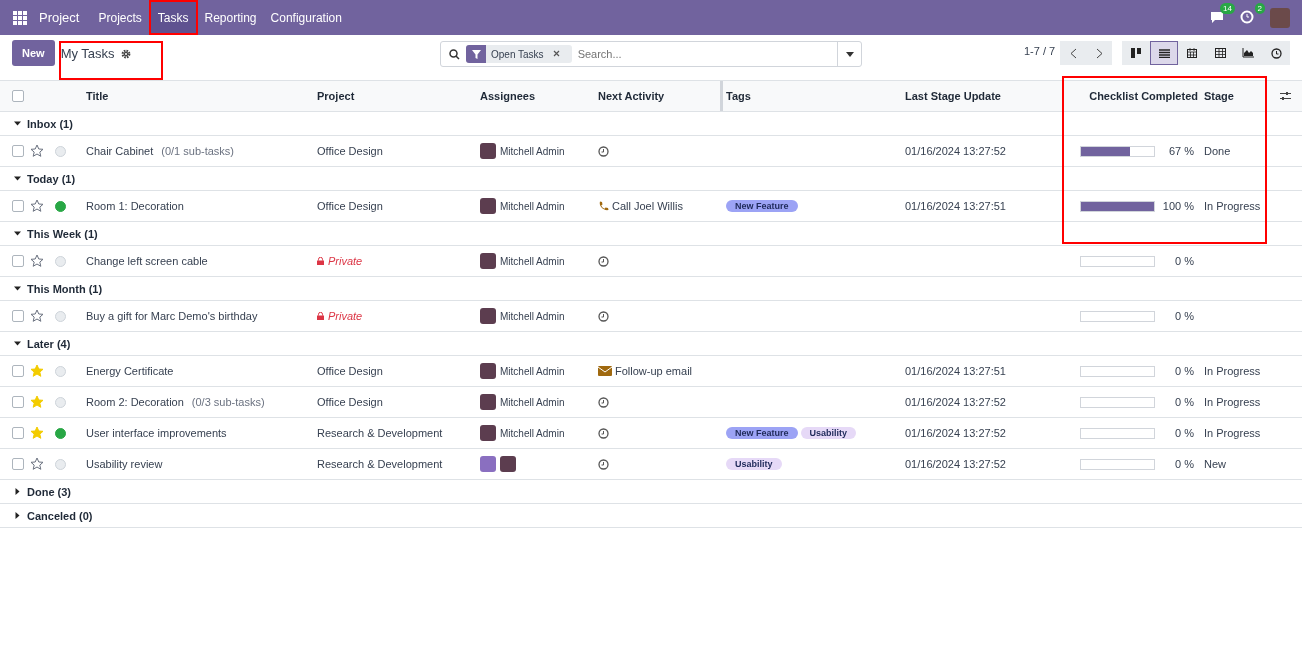 This screenshot has height=654, width=1302. I want to click on subtask-count: (0/3 sub-tasks), so click(228, 402).